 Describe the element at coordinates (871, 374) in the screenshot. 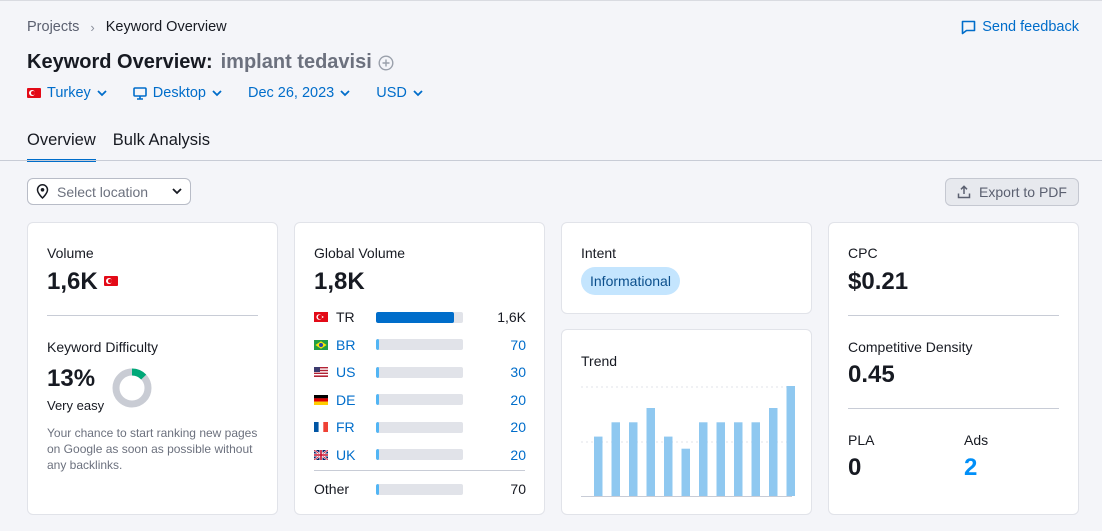

I see `competitive-density-value: 0.45` at that location.